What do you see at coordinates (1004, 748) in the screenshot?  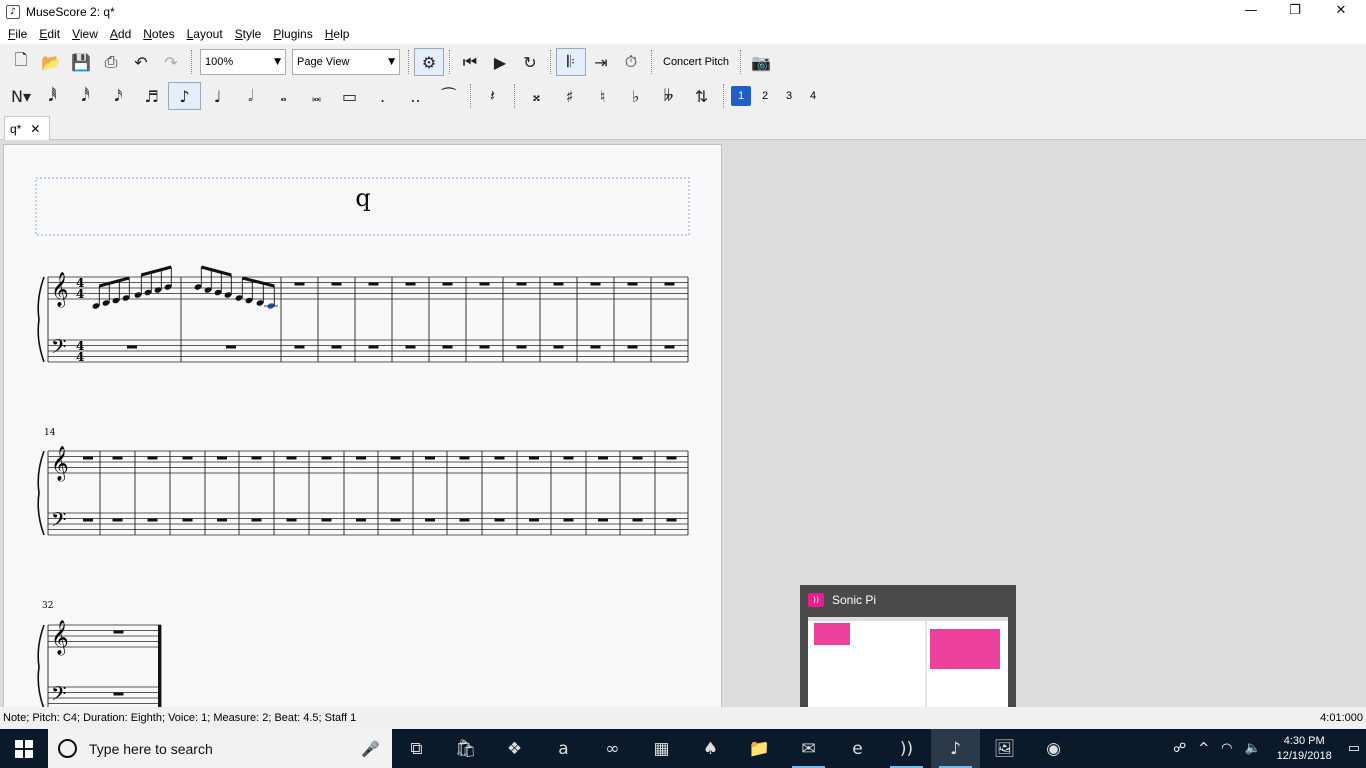 I see `paint-icon: 🖼` at bounding box center [1004, 748].